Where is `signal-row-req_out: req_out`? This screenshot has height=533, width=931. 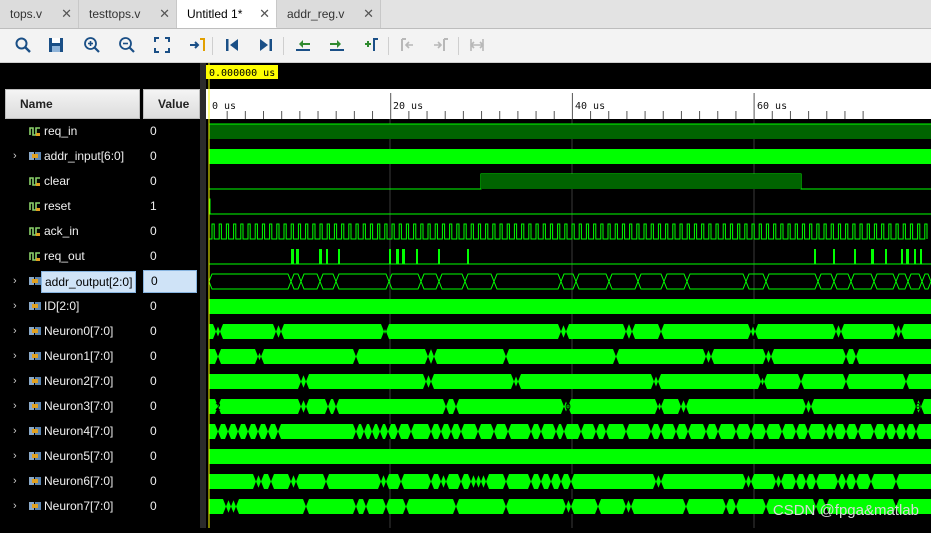 signal-row-req_out: req_out is located at coordinates (72, 256).